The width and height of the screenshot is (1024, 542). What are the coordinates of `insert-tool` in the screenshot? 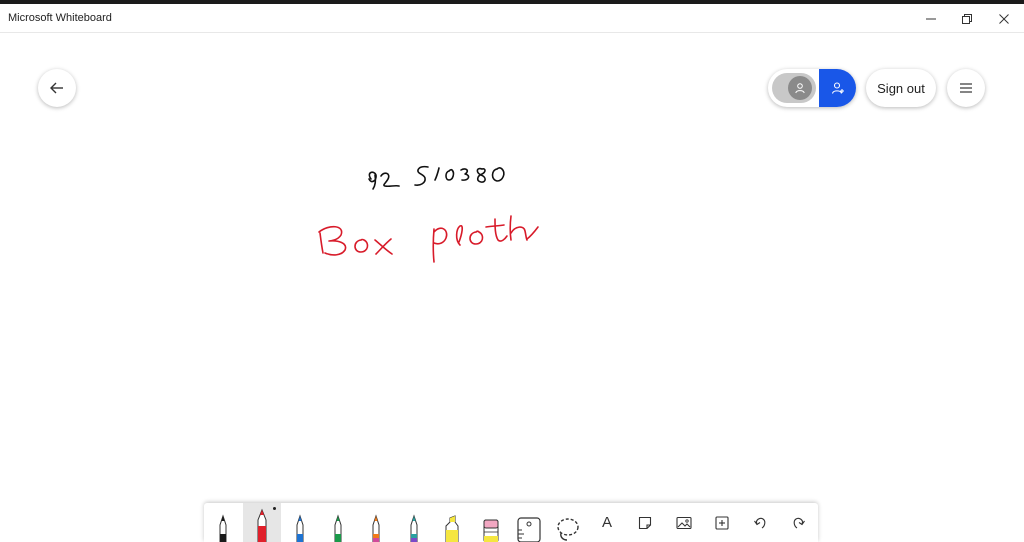 It's located at (722, 522).